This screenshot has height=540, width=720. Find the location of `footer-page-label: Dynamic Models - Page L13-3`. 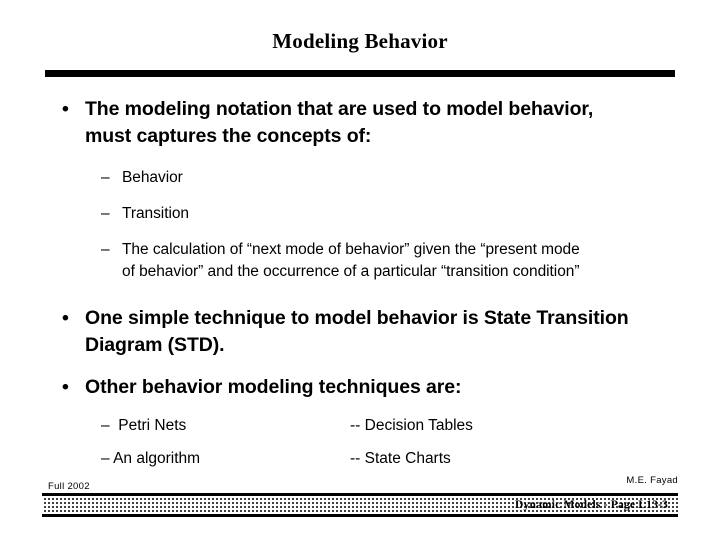

footer-page-label: Dynamic Models - Page L13-3 is located at coordinates (591, 505).